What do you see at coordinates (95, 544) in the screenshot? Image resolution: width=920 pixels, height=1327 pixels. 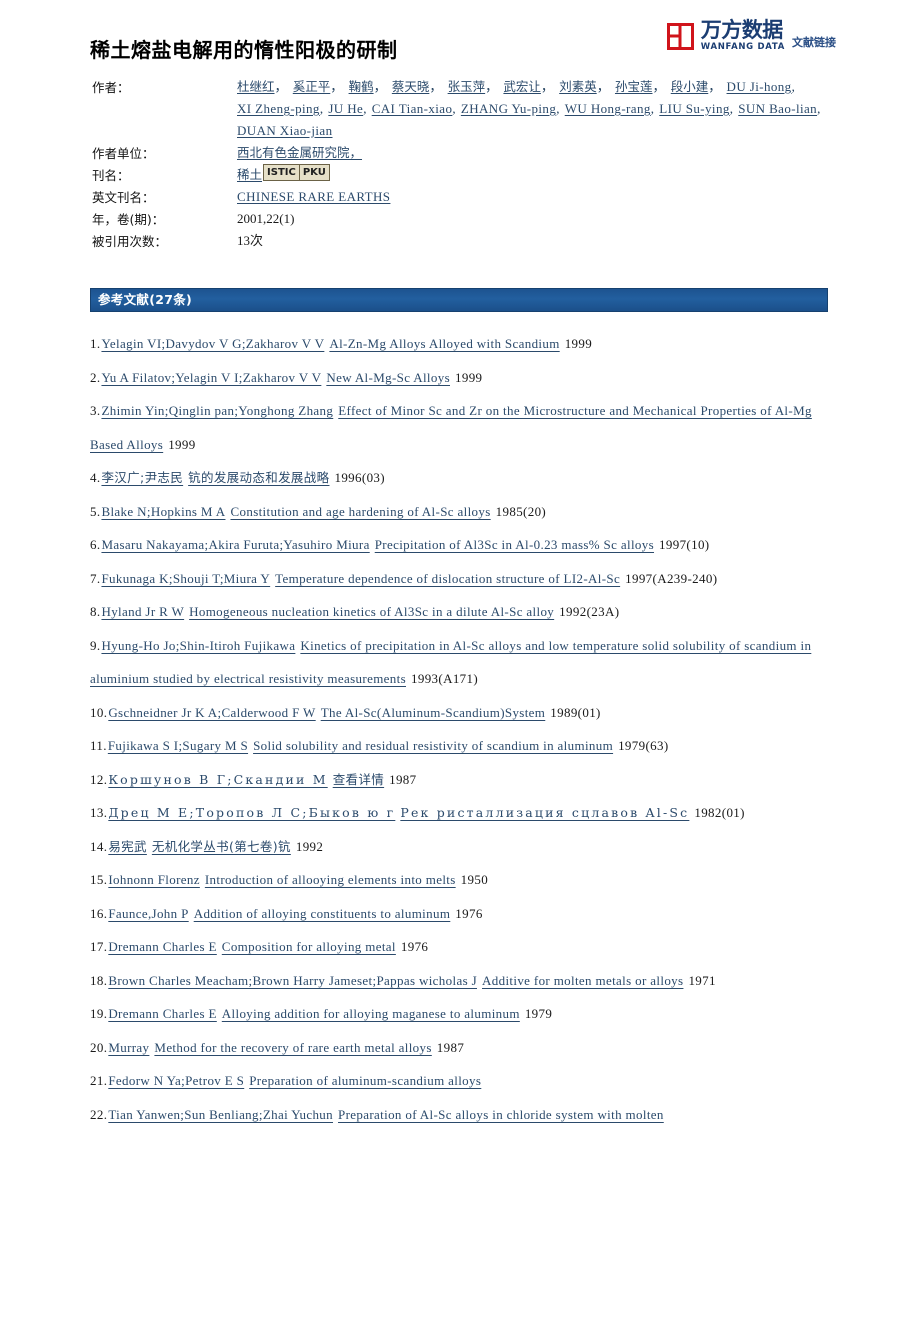 I see `reference-number: 6.` at bounding box center [95, 544].